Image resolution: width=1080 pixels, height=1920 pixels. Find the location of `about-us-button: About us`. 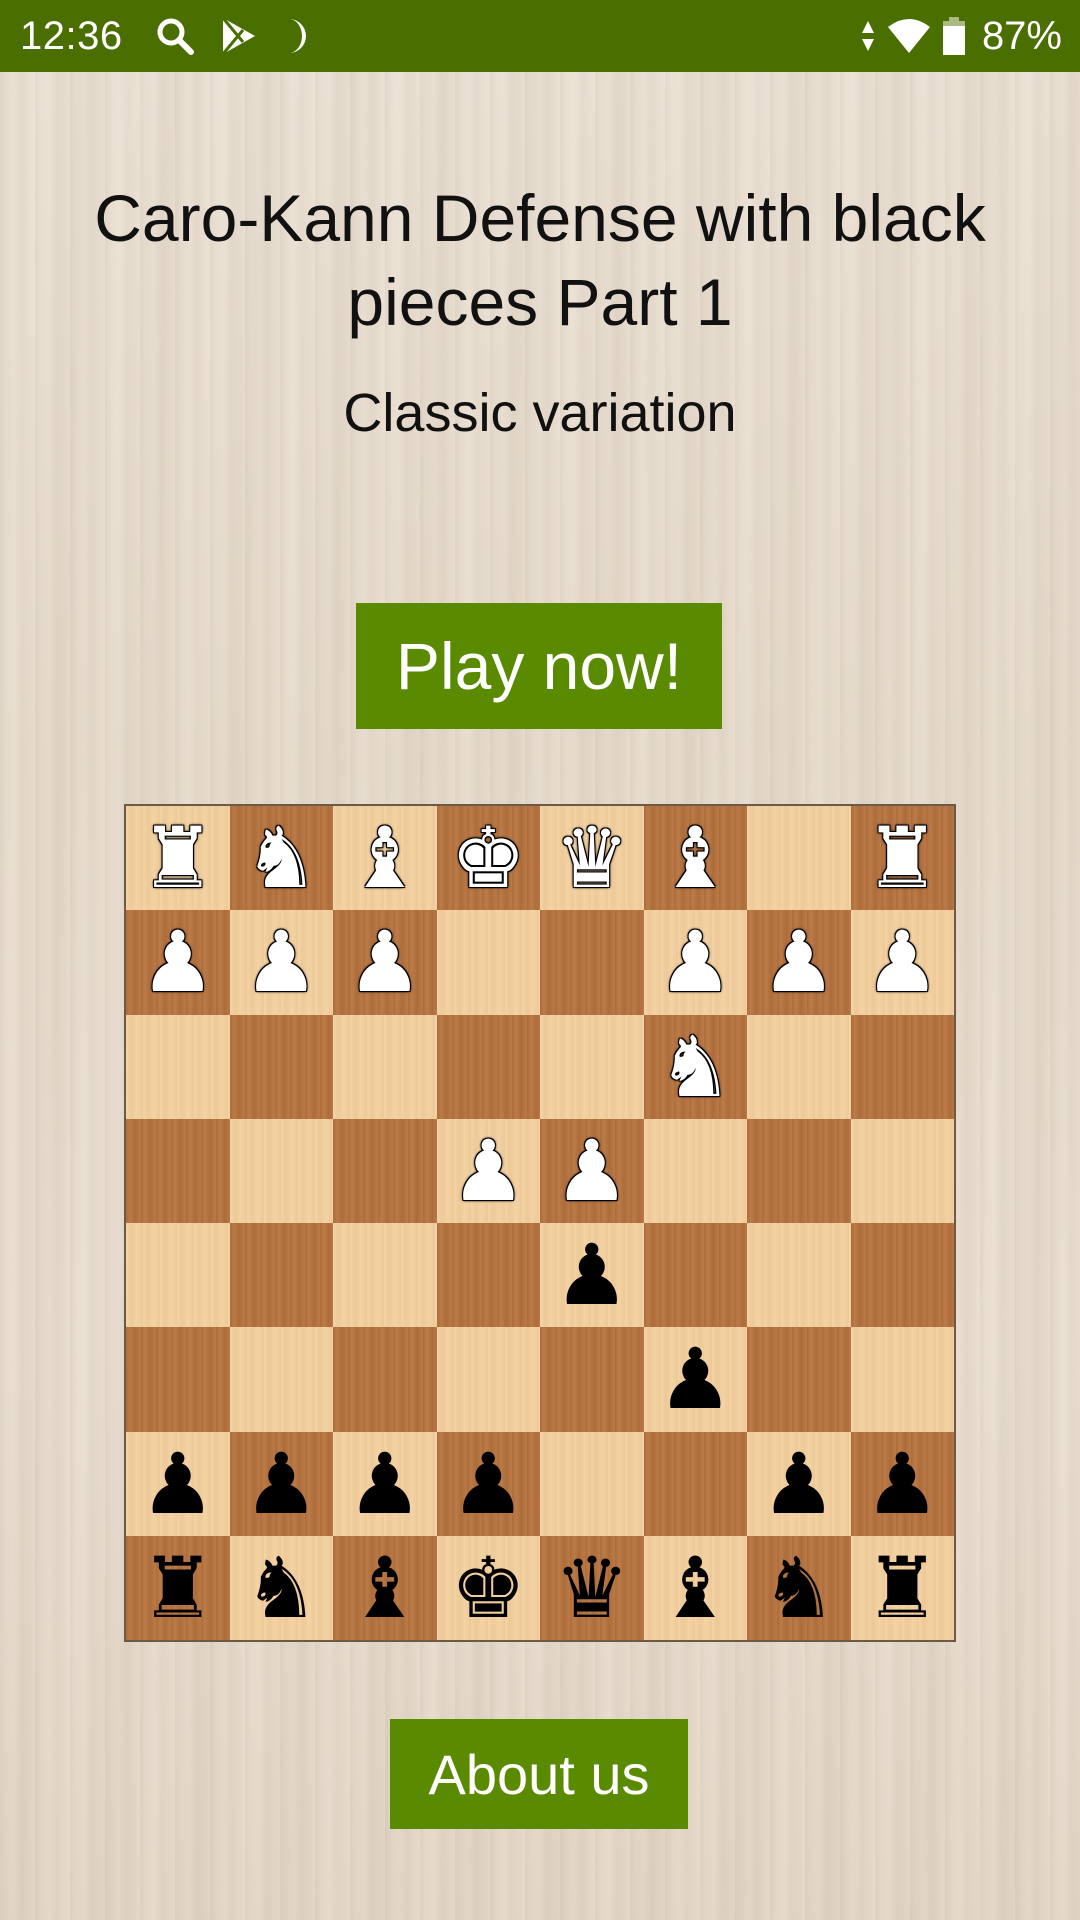

about-us-button: About us is located at coordinates (539, 1774).